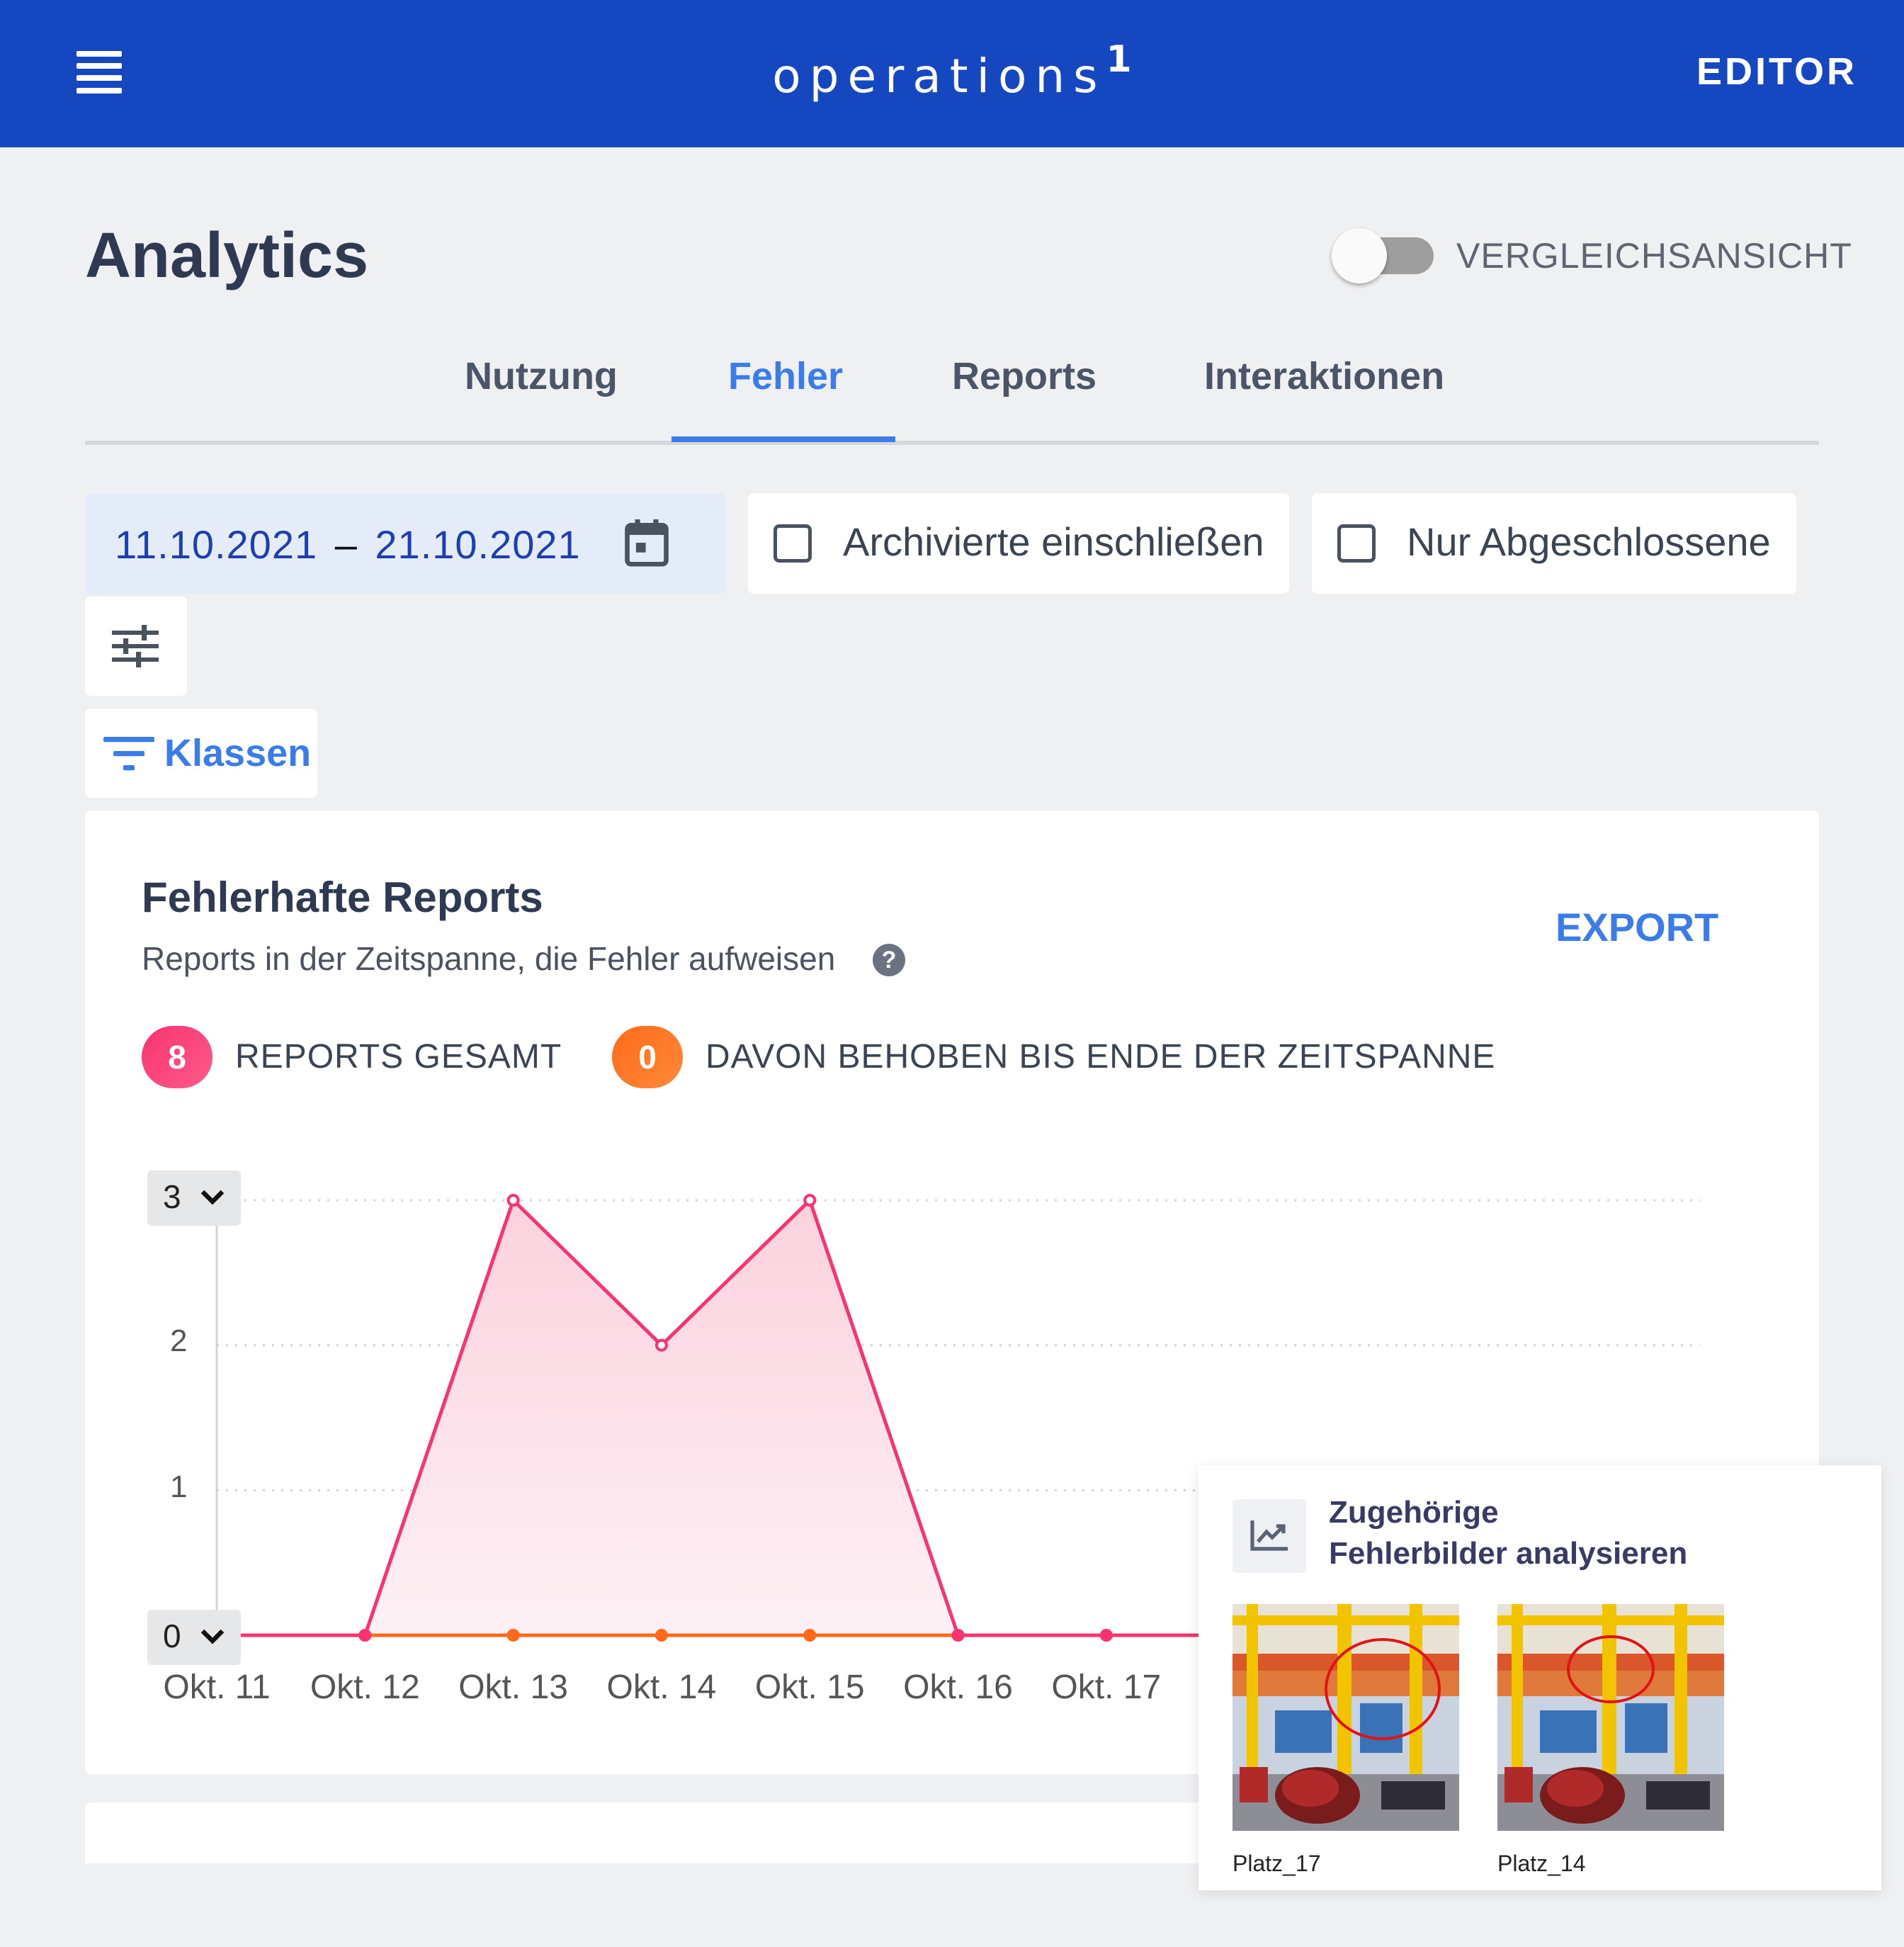  Describe the element at coordinates (1414, 1512) in the screenshot. I see `popup-title-line1: Zugehörige` at that location.